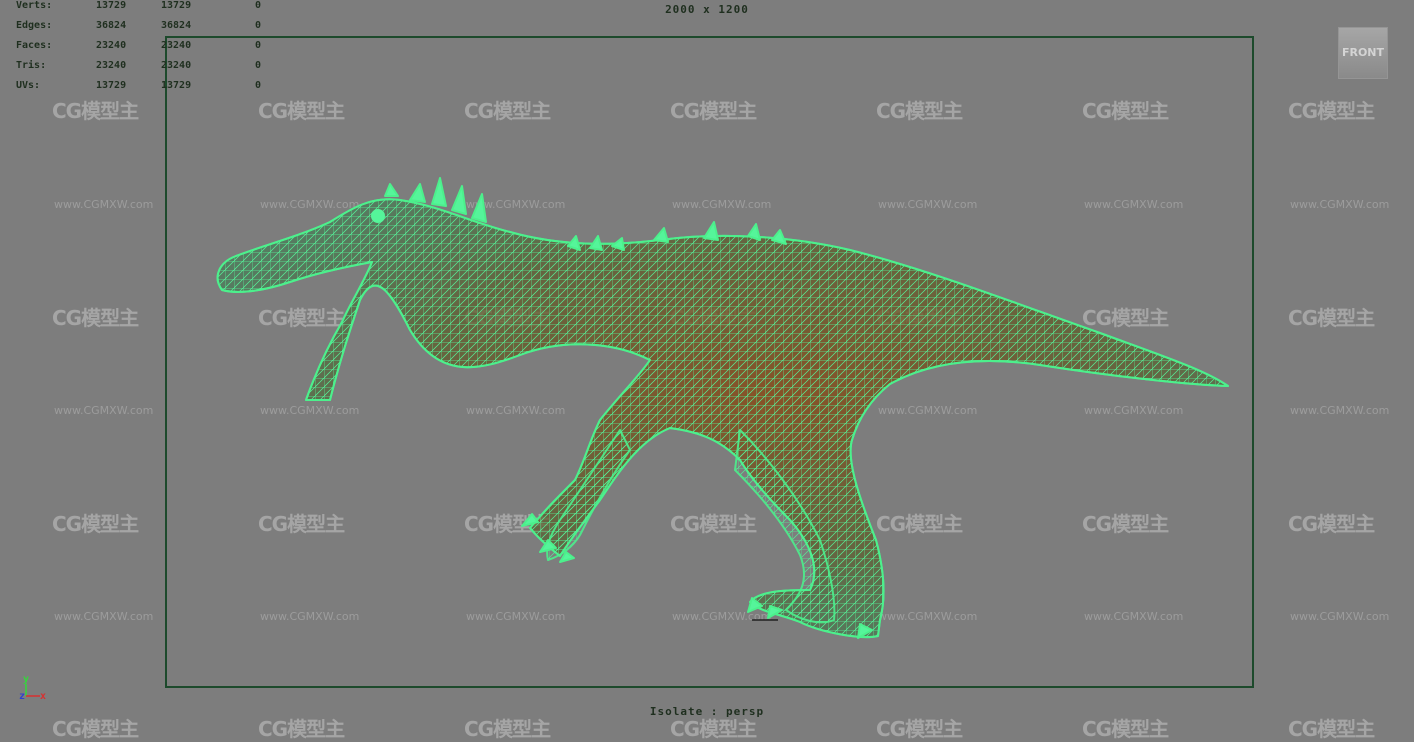  What do you see at coordinates (43, 696) in the screenshot?
I see `axis-x-label: x` at bounding box center [43, 696].